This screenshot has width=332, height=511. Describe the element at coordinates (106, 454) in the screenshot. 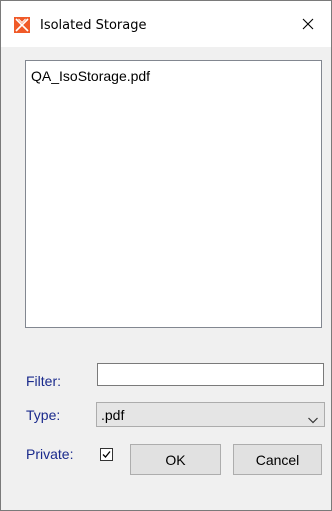

I see `private-checkbox` at that location.